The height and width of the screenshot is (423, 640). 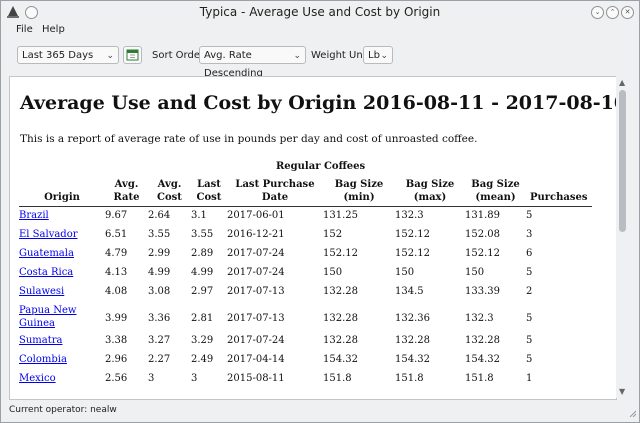 I want to click on table-cell: 2.27, so click(x=159, y=359).